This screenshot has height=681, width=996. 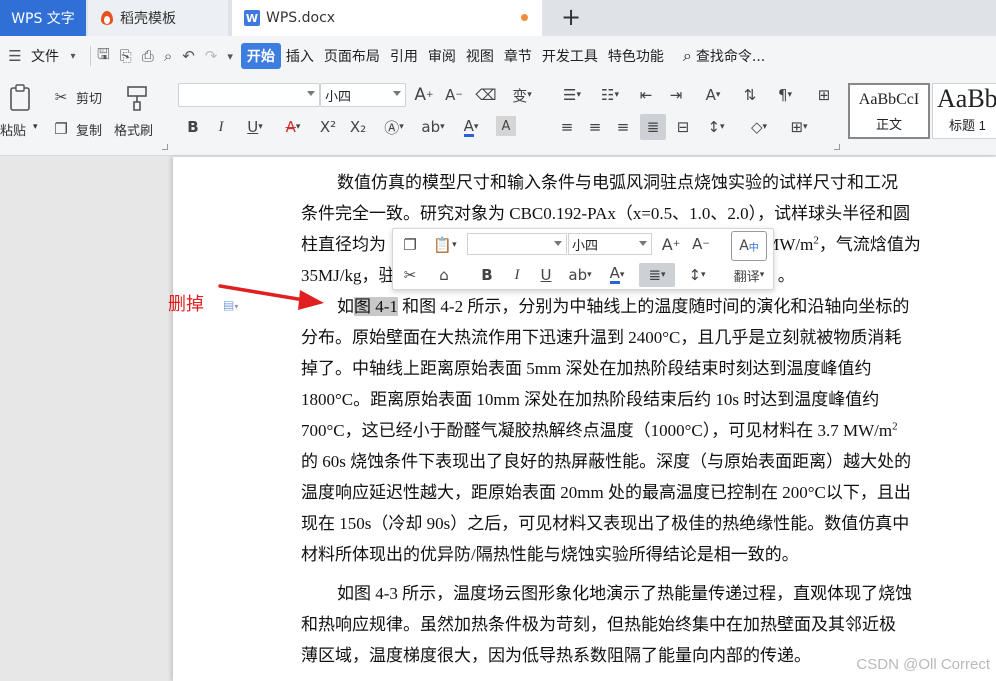 What do you see at coordinates (290, 127) in the screenshot?
I see `strikethrough-label: A` at bounding box center [290, 127].